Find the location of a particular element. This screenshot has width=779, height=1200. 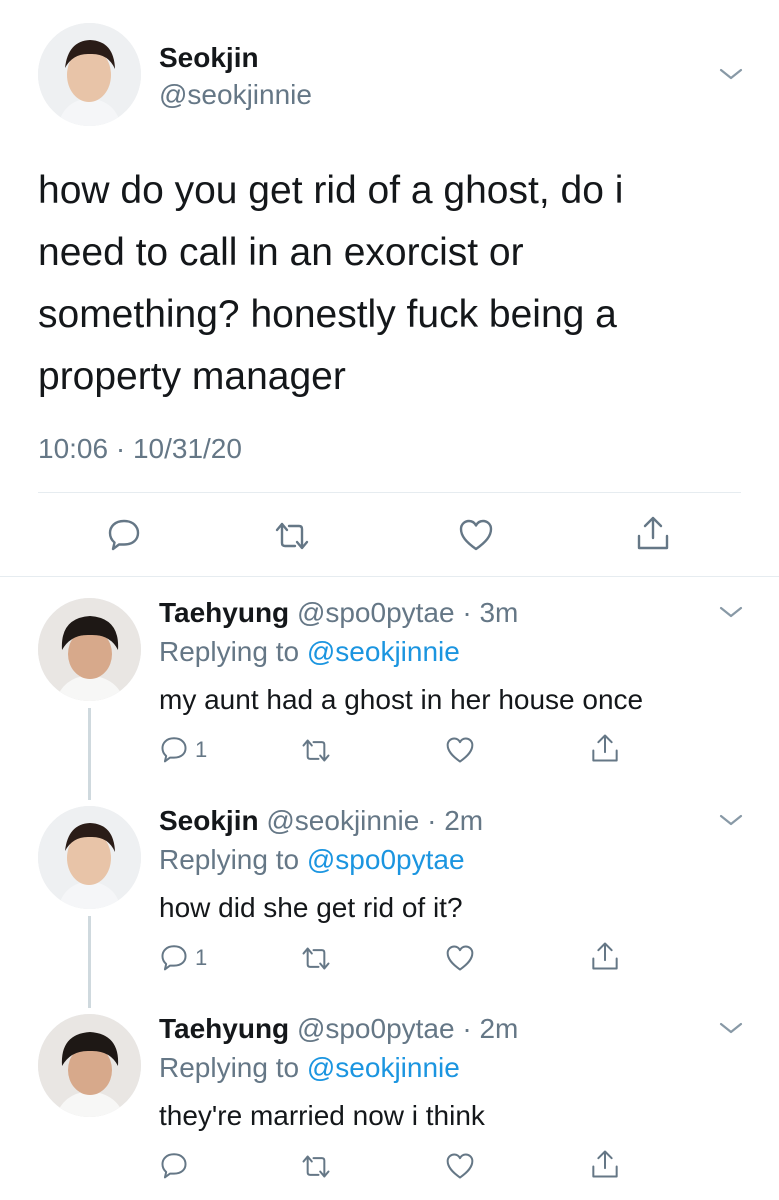

tweet-text-line: property manager is located at coordinates (192, 376).